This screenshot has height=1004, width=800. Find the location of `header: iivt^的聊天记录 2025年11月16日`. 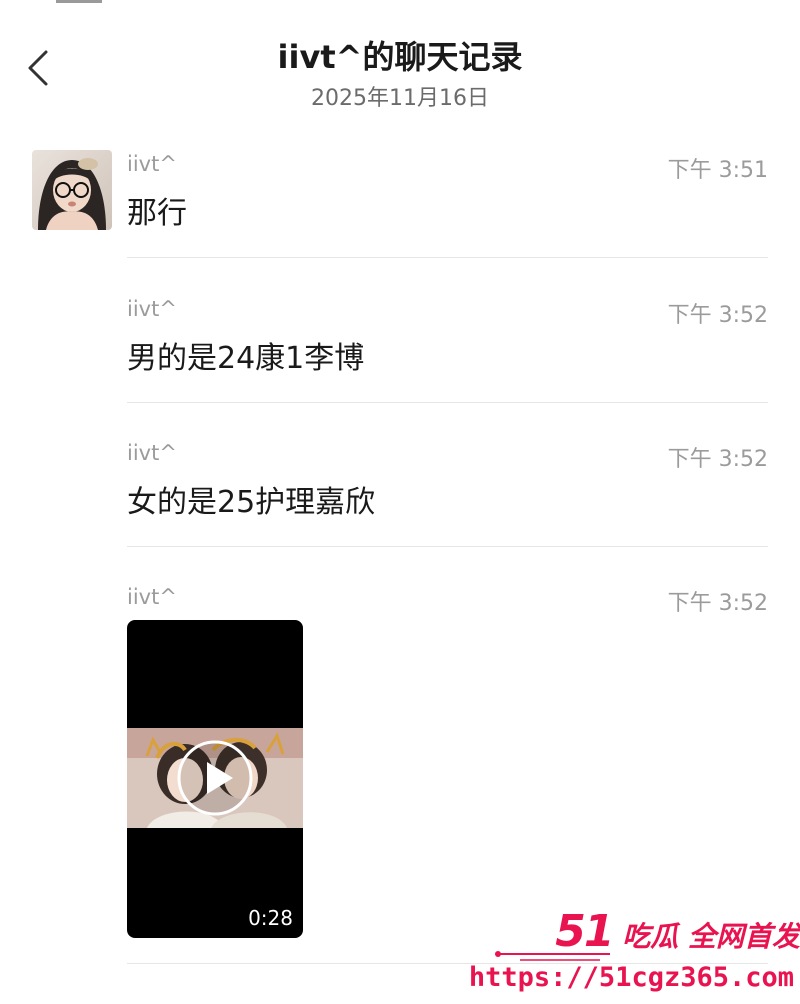

header: iivt^的聊天记录 2025年11月16日 is located at coordinates (400, 60).